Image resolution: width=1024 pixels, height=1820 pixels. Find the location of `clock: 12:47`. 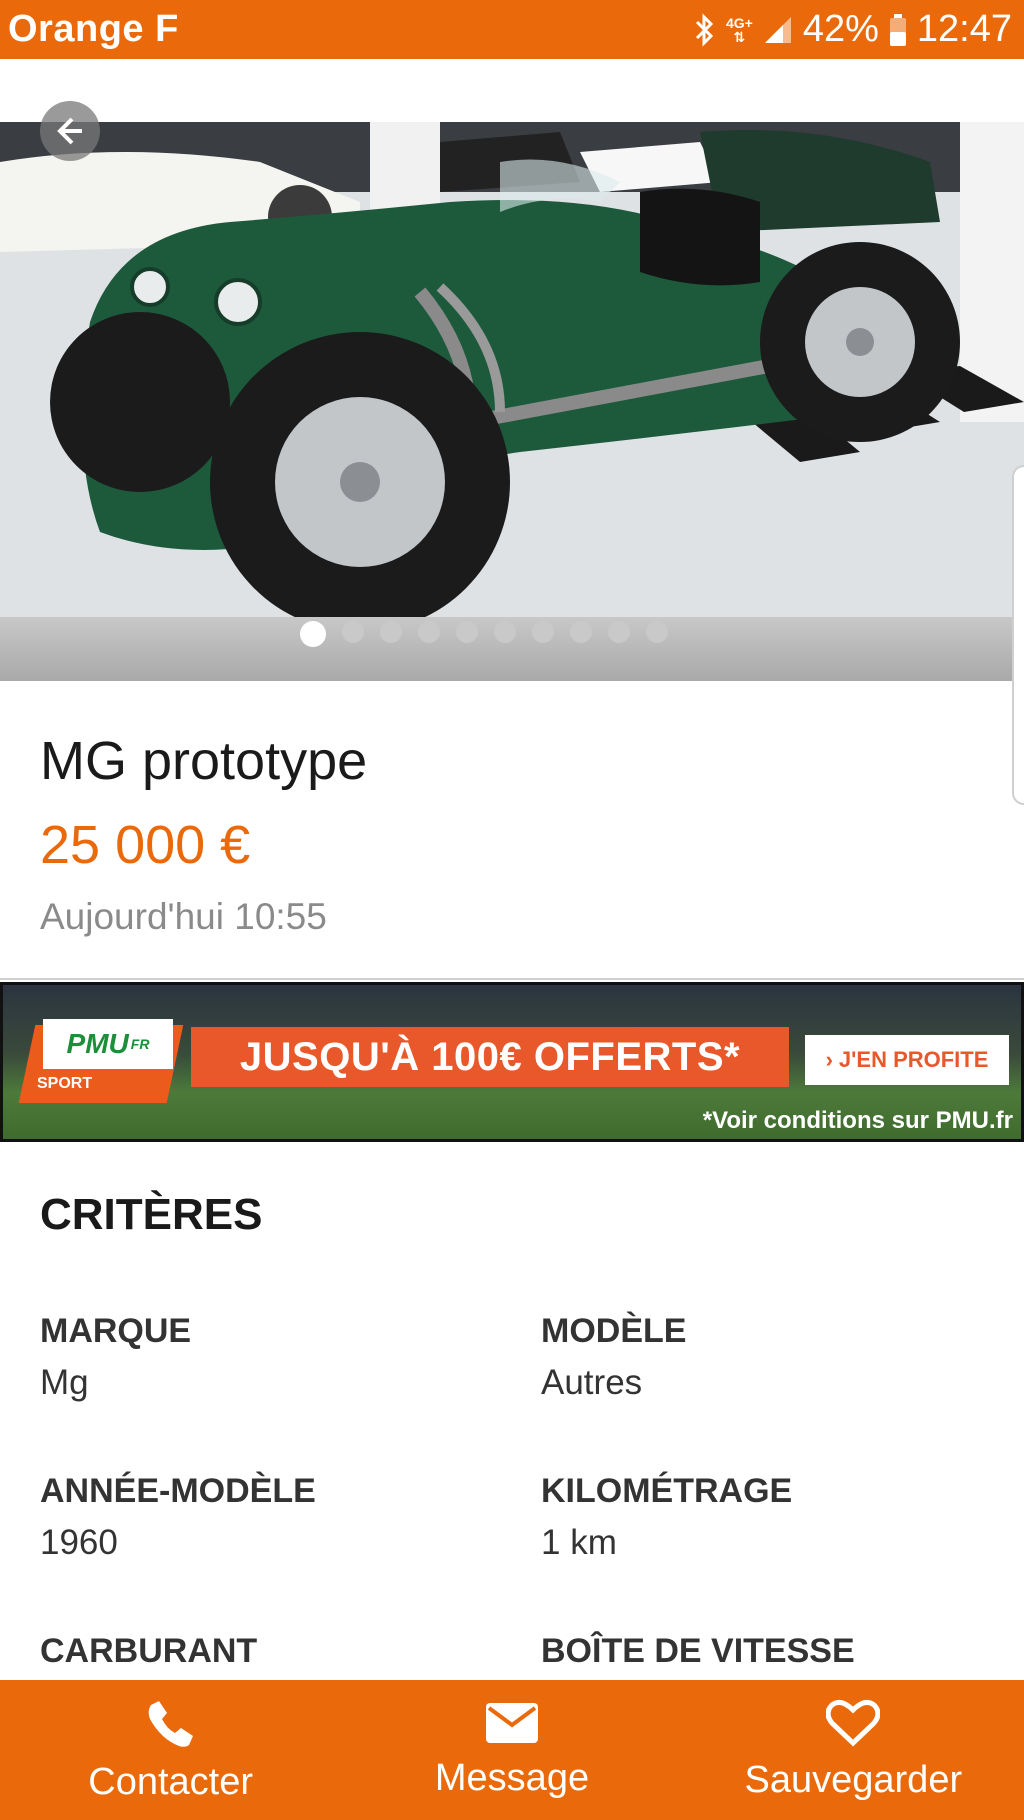

clock: 12:47 is located at coordinates (964, 29).